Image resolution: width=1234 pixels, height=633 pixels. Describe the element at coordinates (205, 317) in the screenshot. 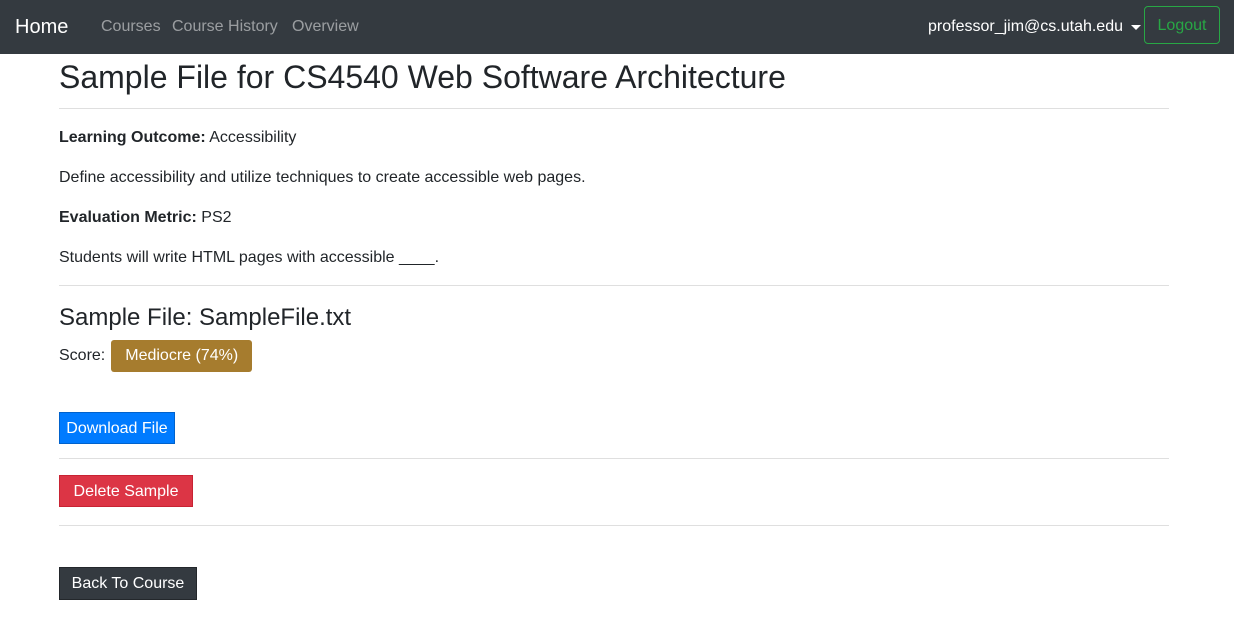

I see `sample-file-heading: Sample File: SampleFile.txt` at that location.